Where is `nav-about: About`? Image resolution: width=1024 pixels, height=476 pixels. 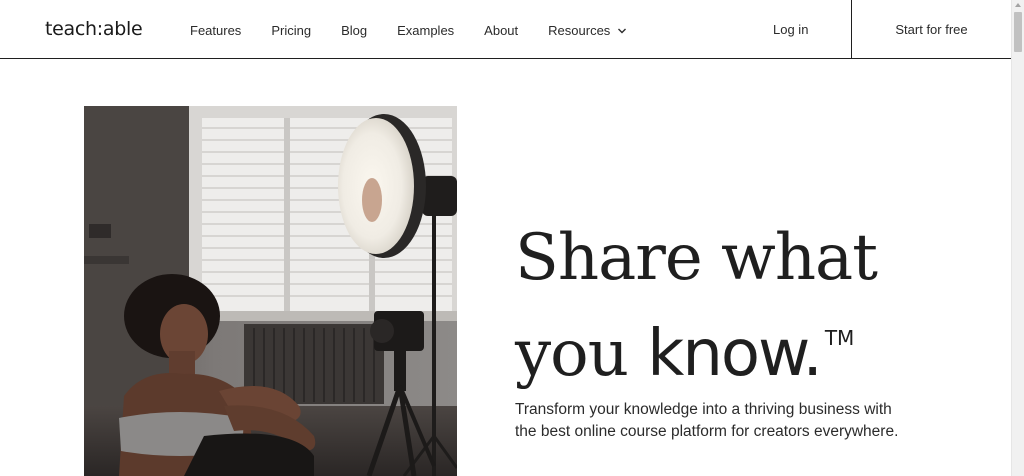
nav-about: About is located at coordinates (501, 30).